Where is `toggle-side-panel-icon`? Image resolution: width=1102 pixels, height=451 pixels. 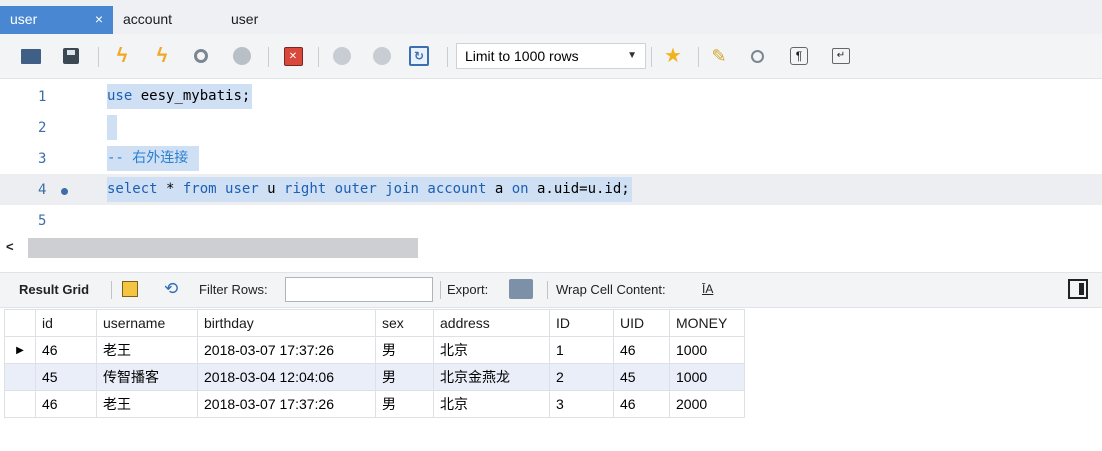 toggle-side-panel-icon is located at coordinates (1078, 289).